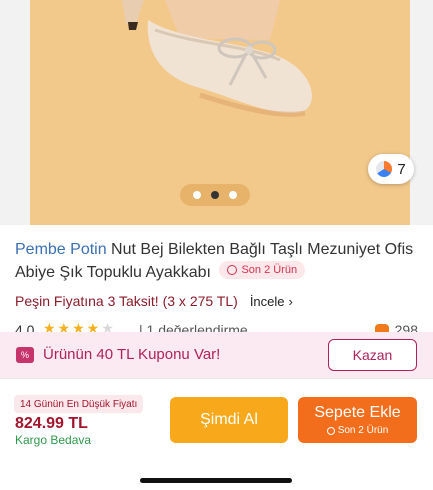  Describe the element at coordinates (372, 355) in the screenshot. I see `claim-coupon-button: Kazan` at that location.